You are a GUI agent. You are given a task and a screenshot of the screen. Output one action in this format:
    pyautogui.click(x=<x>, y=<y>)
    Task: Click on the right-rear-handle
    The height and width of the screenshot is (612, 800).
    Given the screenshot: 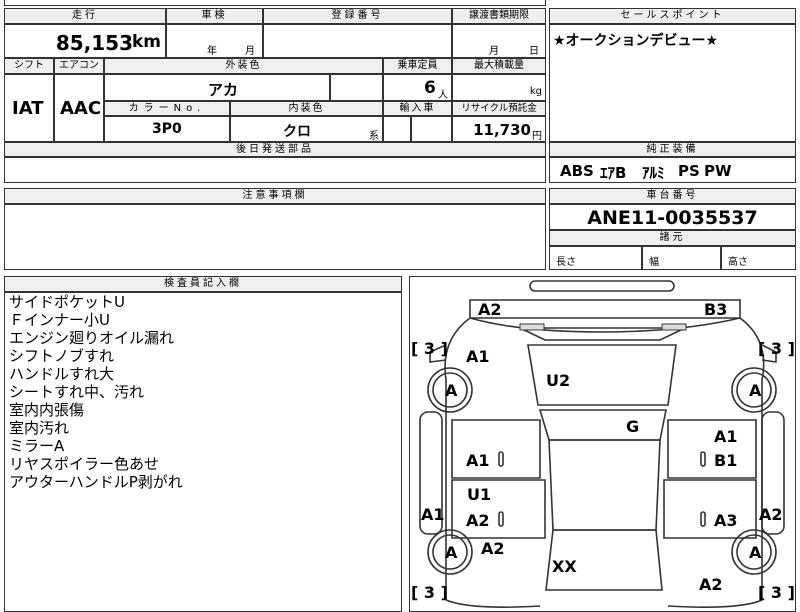 What is the action you would take?
    pyautogui.click(x=703, y=519)
    